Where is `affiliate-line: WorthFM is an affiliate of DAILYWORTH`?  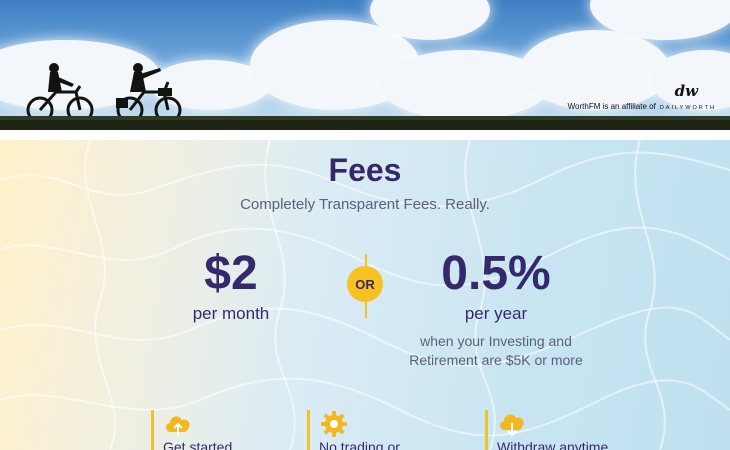
affiliate-line: WorthFM is an affiliate of DAILYWORTH is located at coordinates (642, 106).